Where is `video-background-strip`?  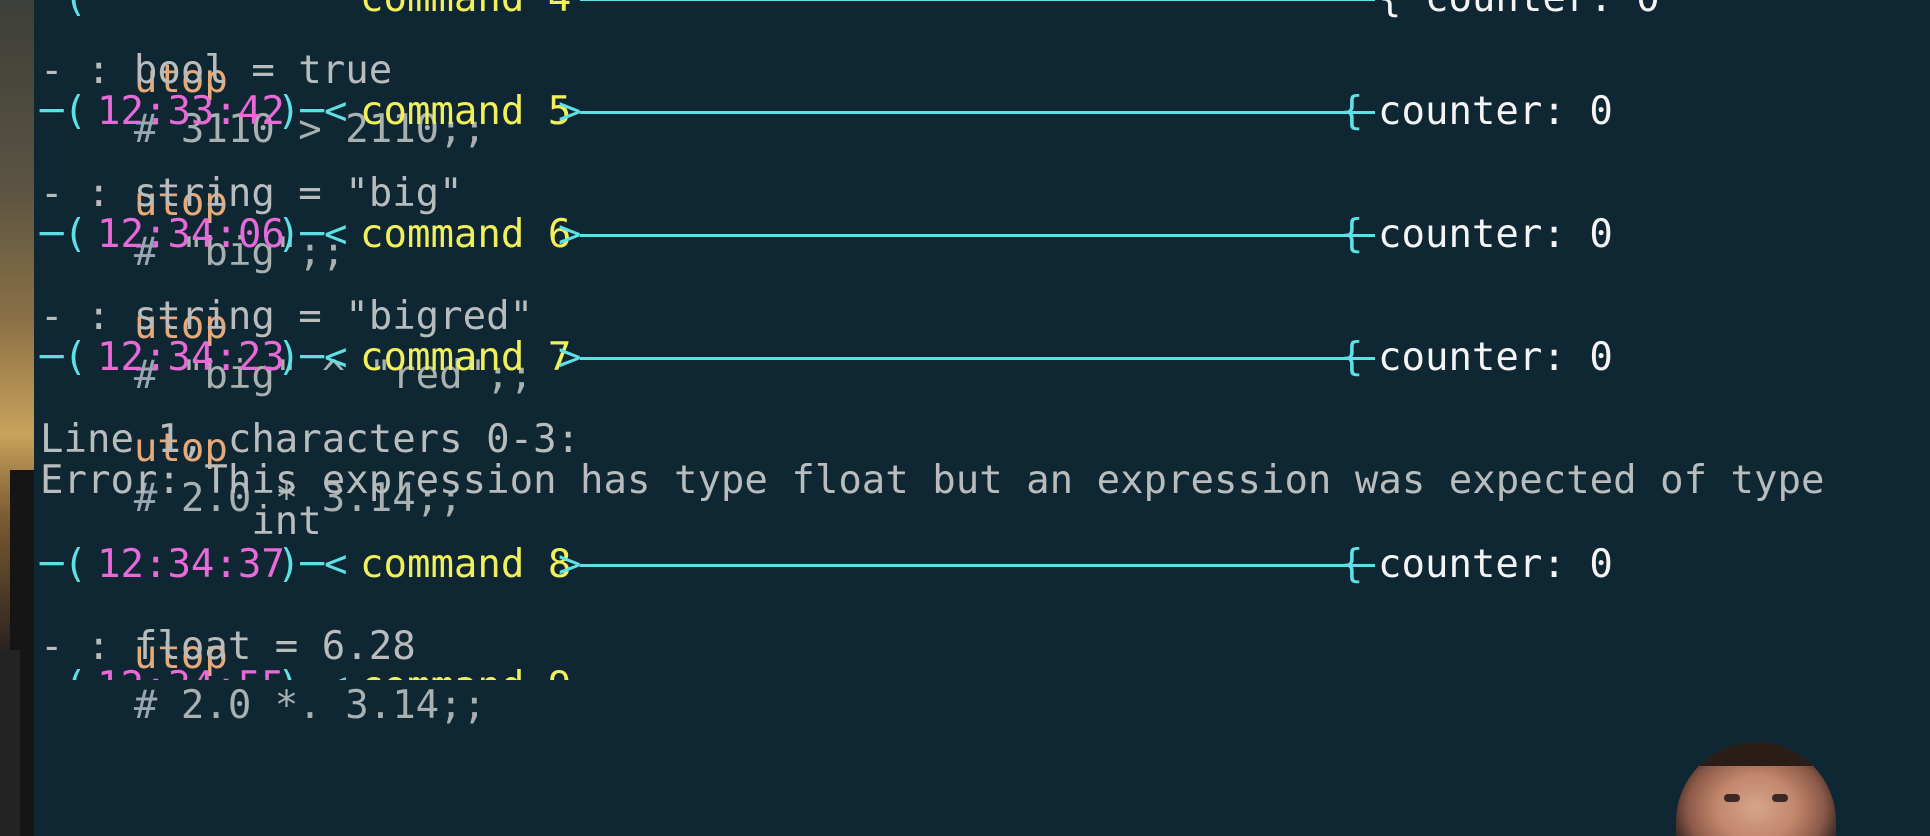
video-background-strip is located at coordinates (17, 418).